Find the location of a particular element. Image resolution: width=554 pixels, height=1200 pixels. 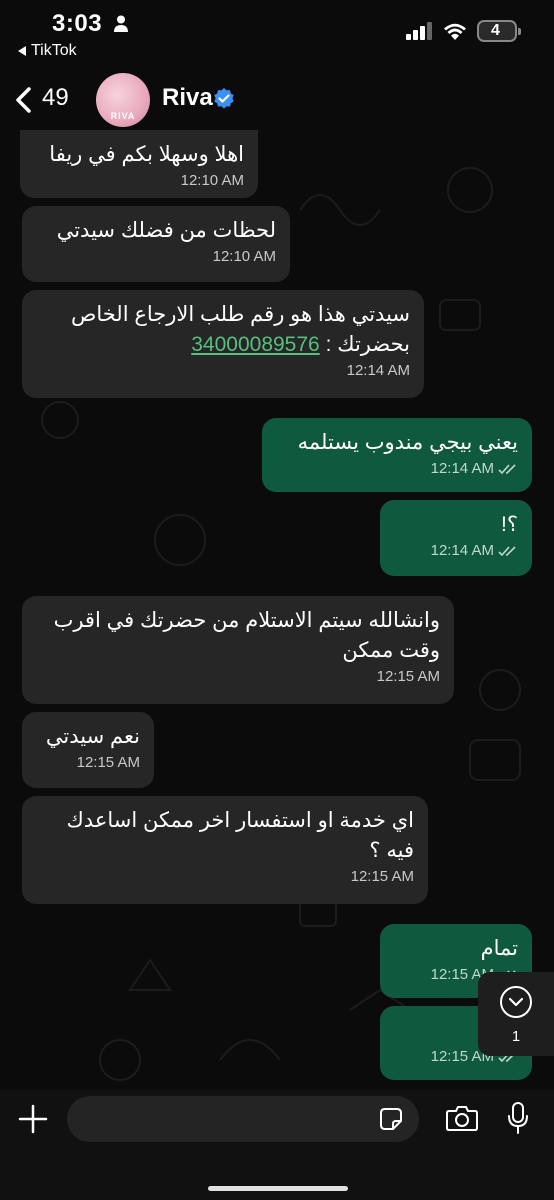

message-incoming: لحظات من فضلك سيدتي 12:10 AM is located at coordinates (156, 244).